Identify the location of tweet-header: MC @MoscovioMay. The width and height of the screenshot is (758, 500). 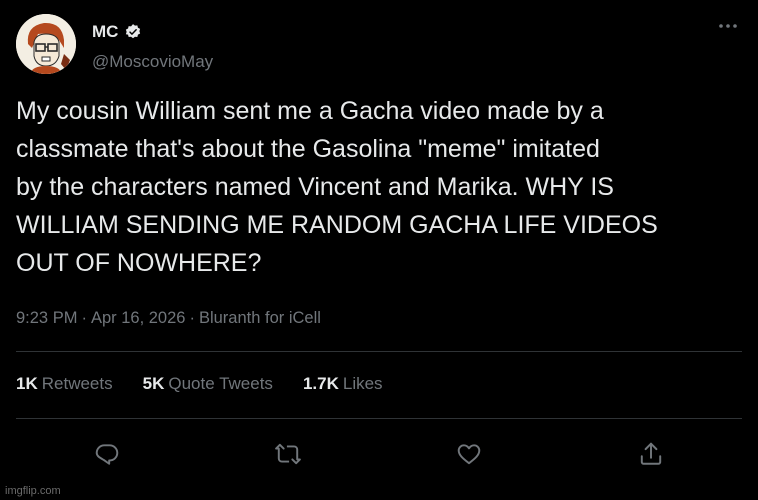
(379, 44).